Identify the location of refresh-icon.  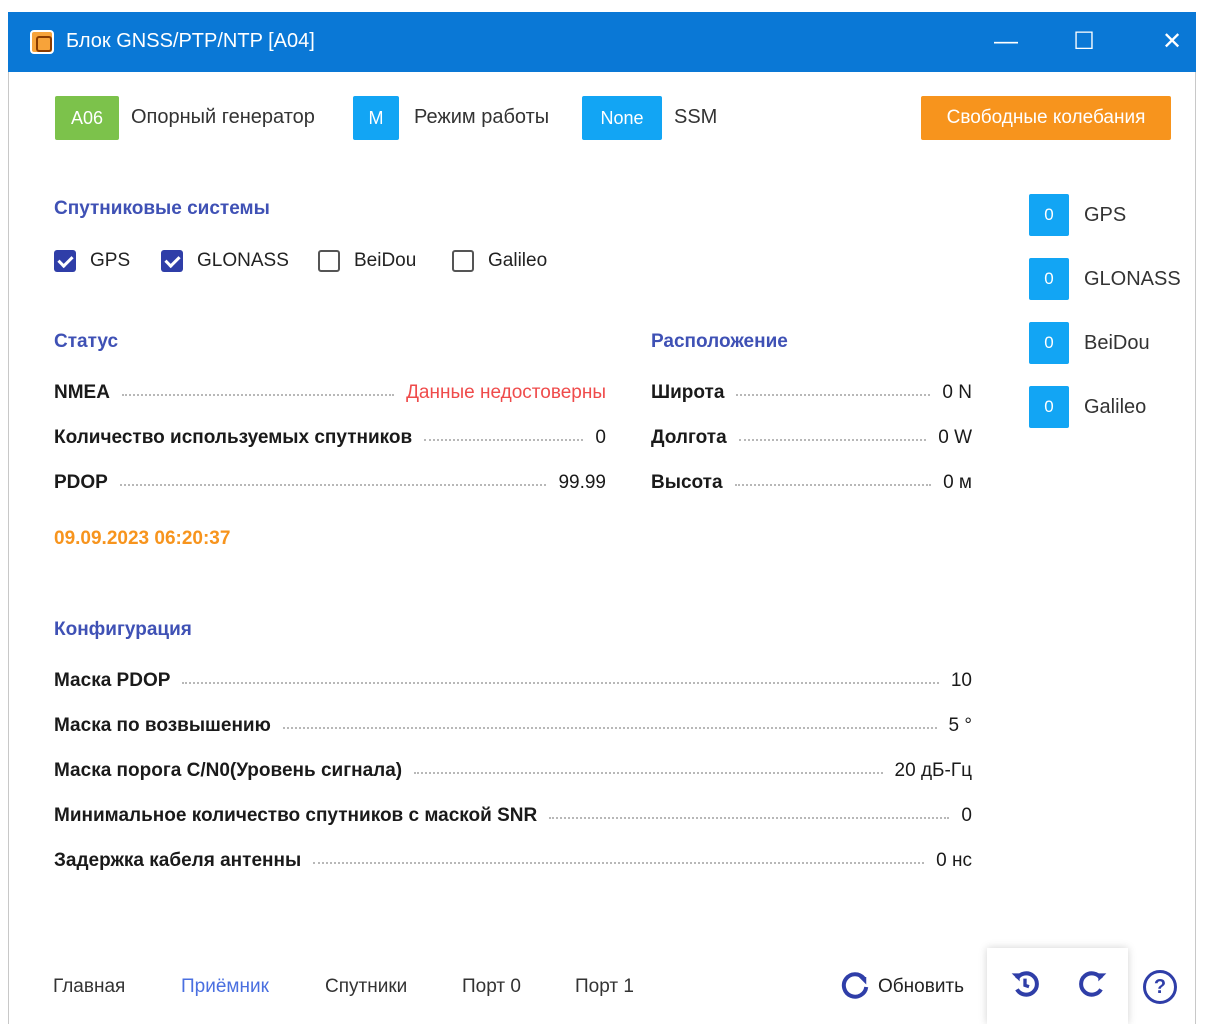
(855, 985).